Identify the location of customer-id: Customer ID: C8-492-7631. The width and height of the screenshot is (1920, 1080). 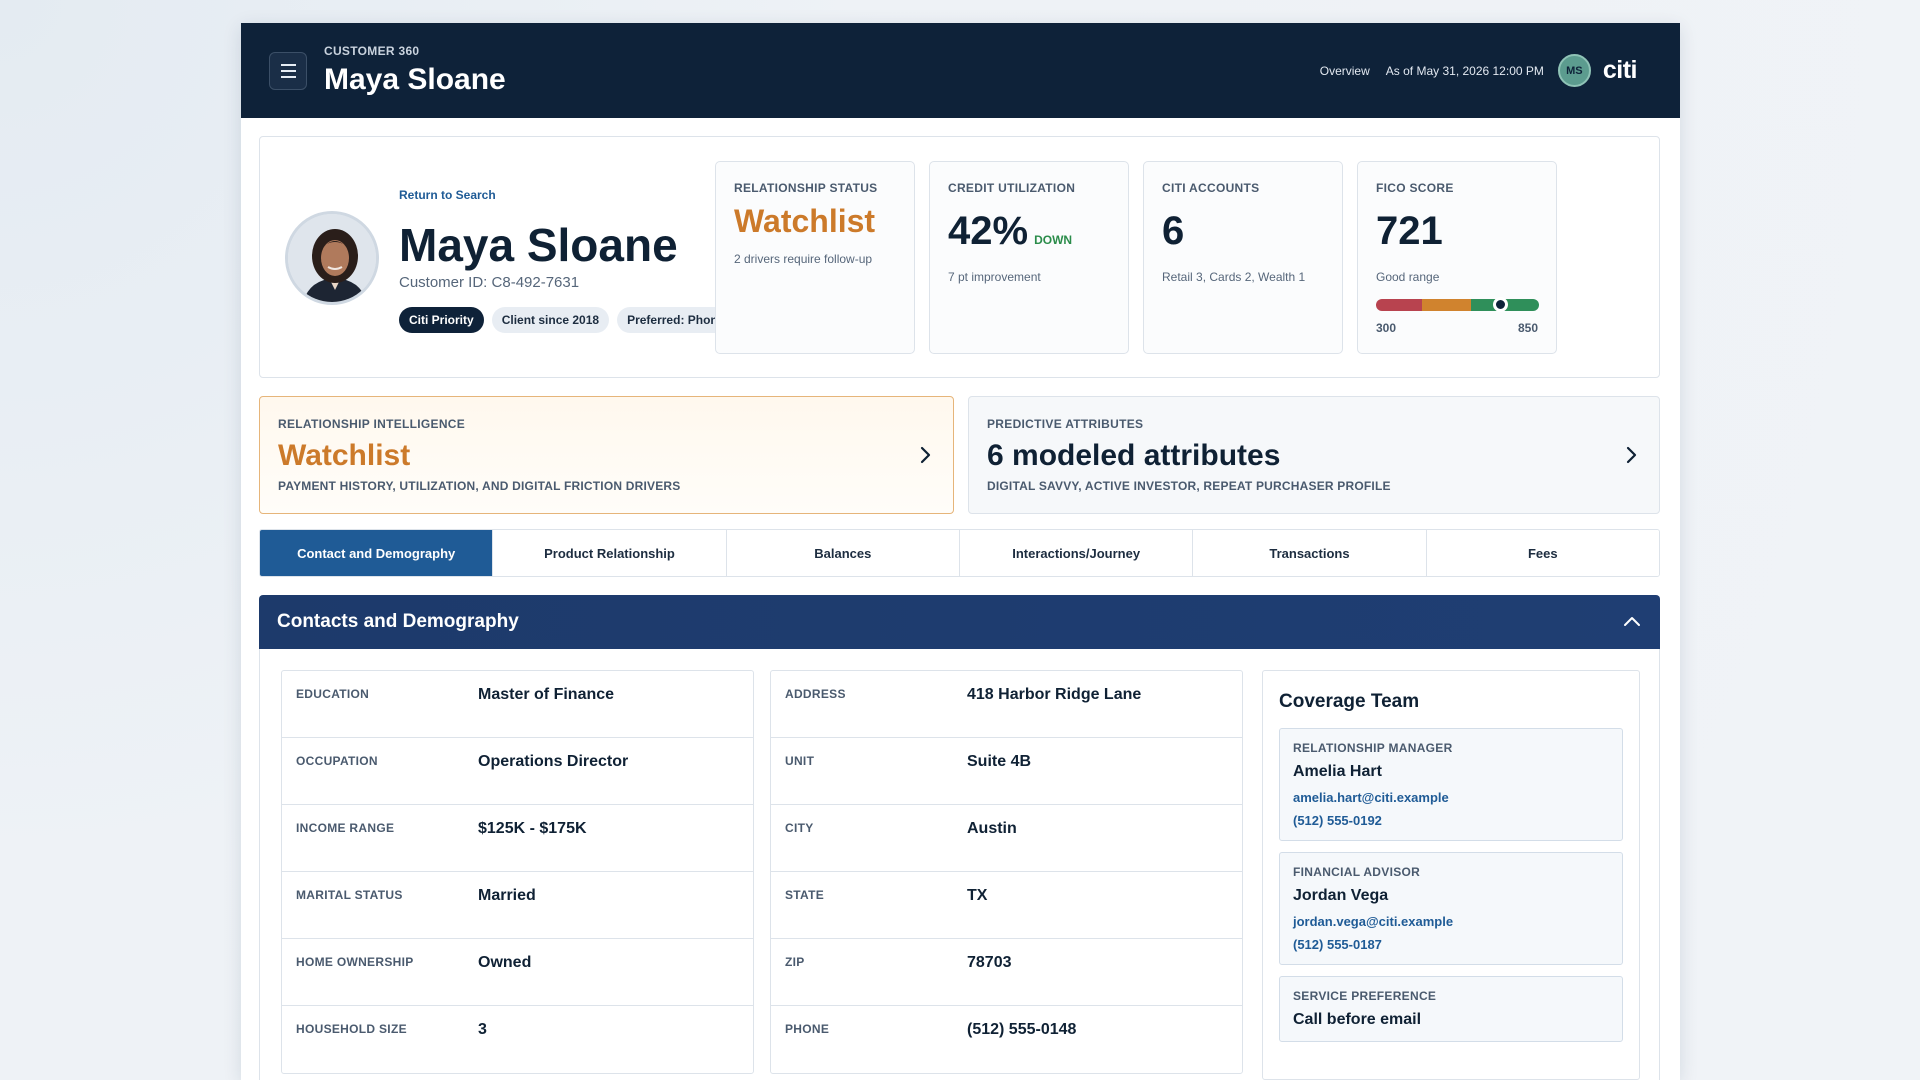
(489, 282).